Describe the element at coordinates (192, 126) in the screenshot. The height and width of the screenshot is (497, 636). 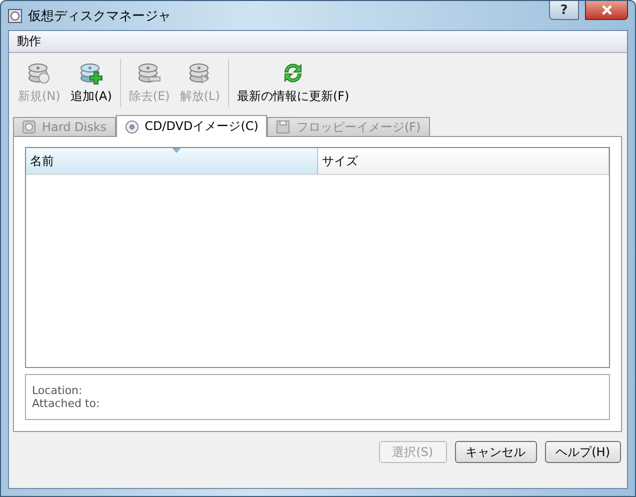
I see `tab: CD/DVDイメージ(C)` at that location.